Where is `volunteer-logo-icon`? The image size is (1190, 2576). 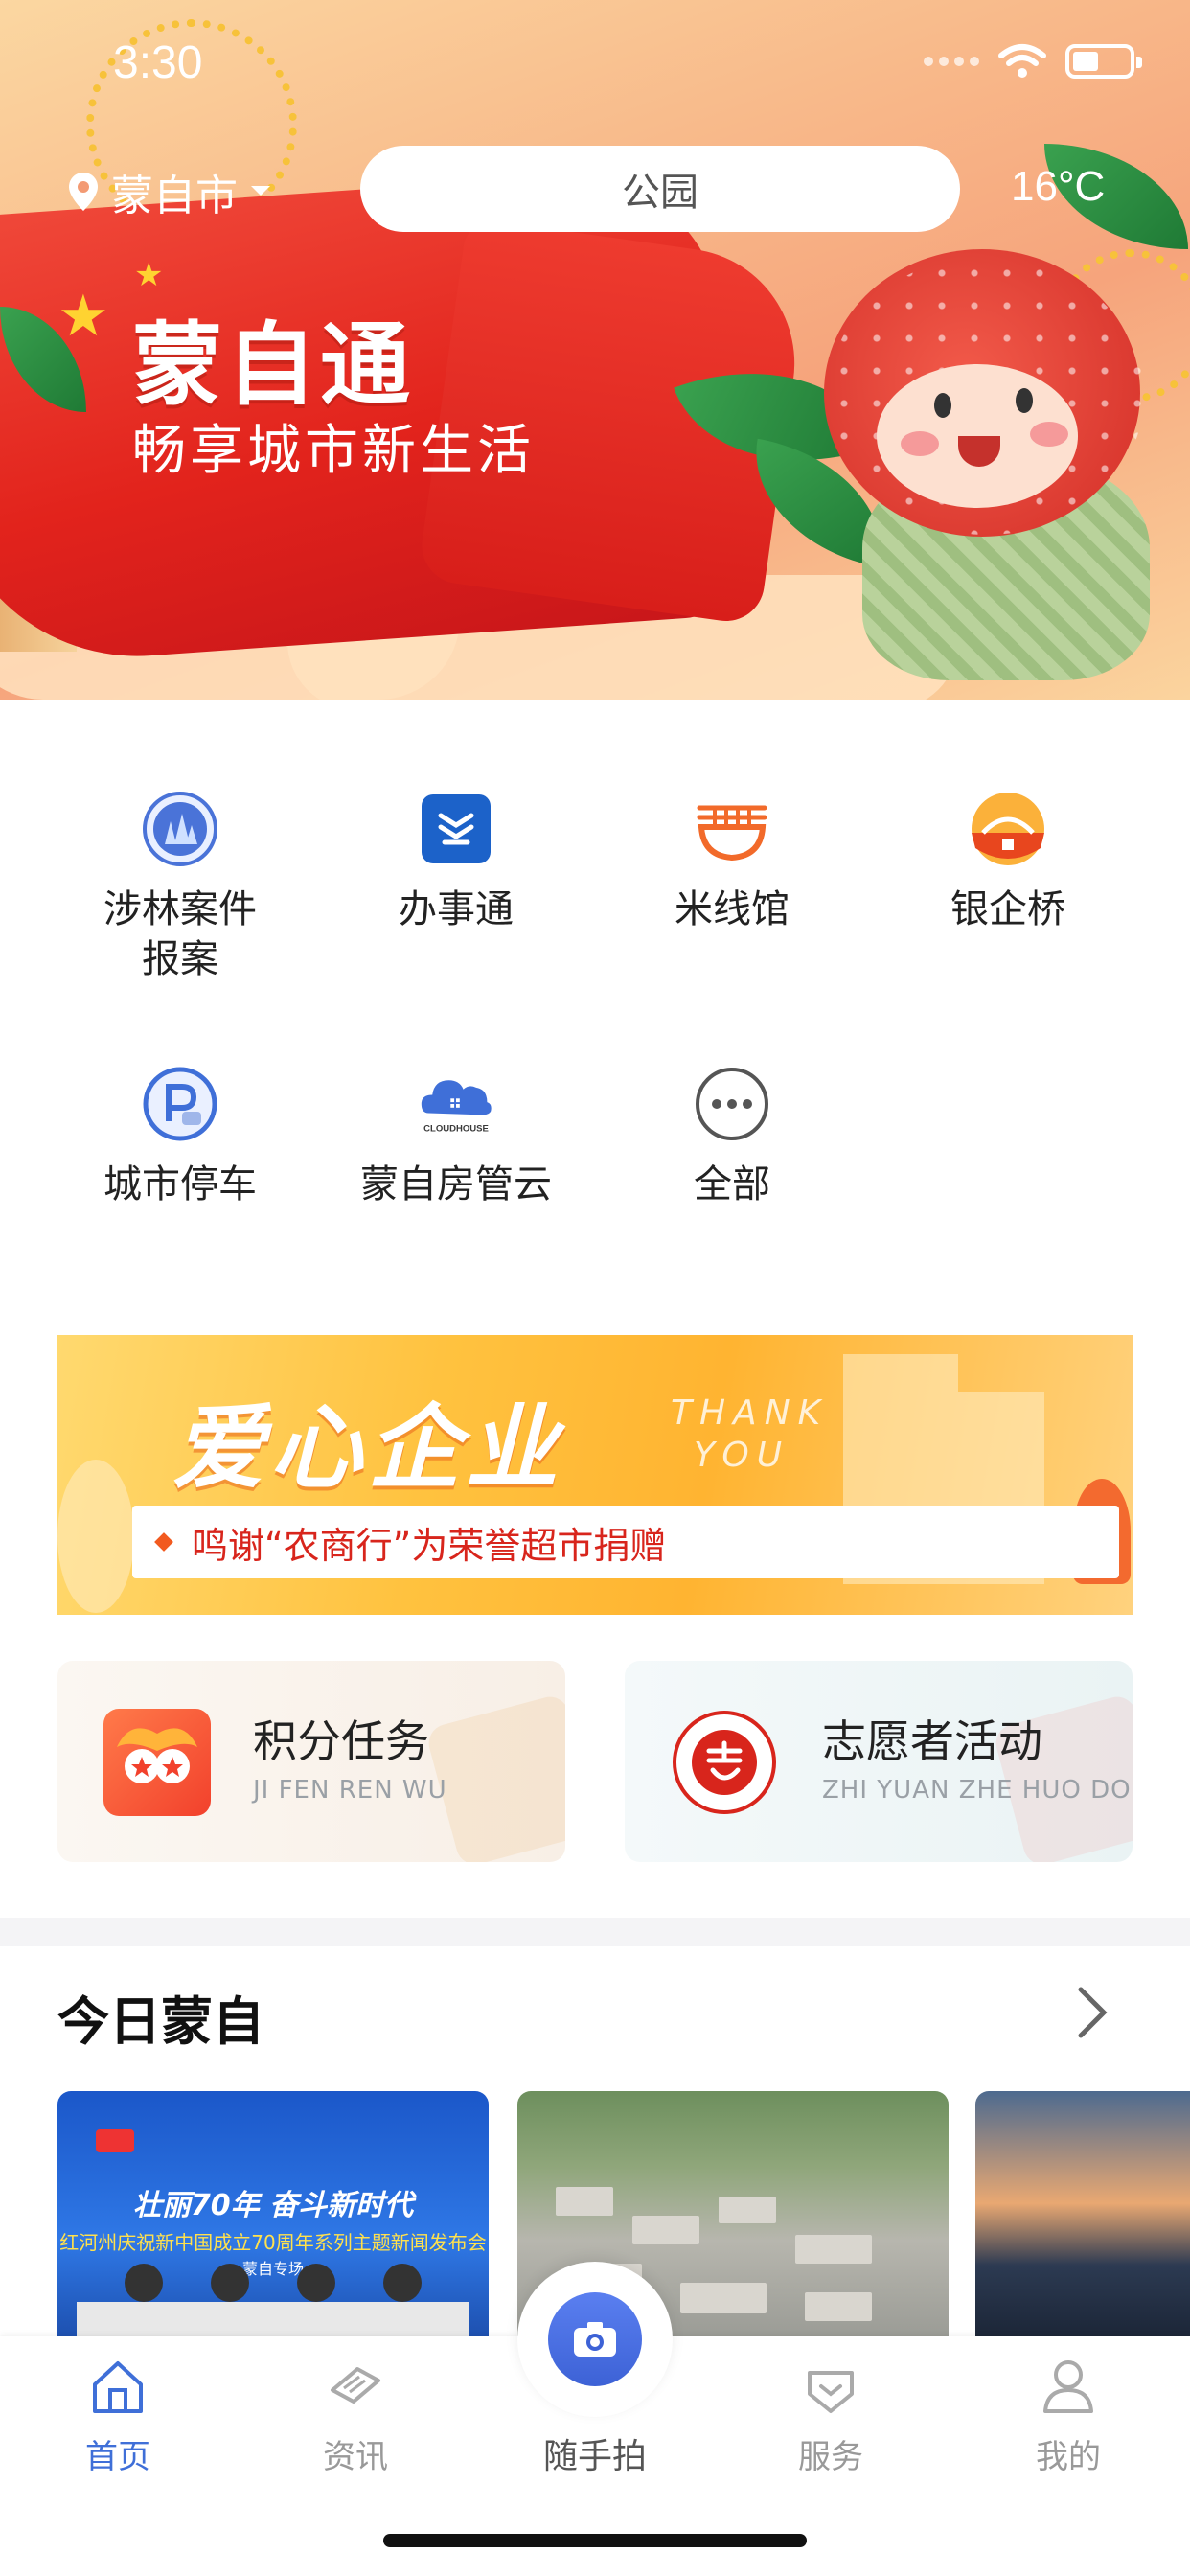 volunteer-logo-icon is located at coordinates (725, 1763).